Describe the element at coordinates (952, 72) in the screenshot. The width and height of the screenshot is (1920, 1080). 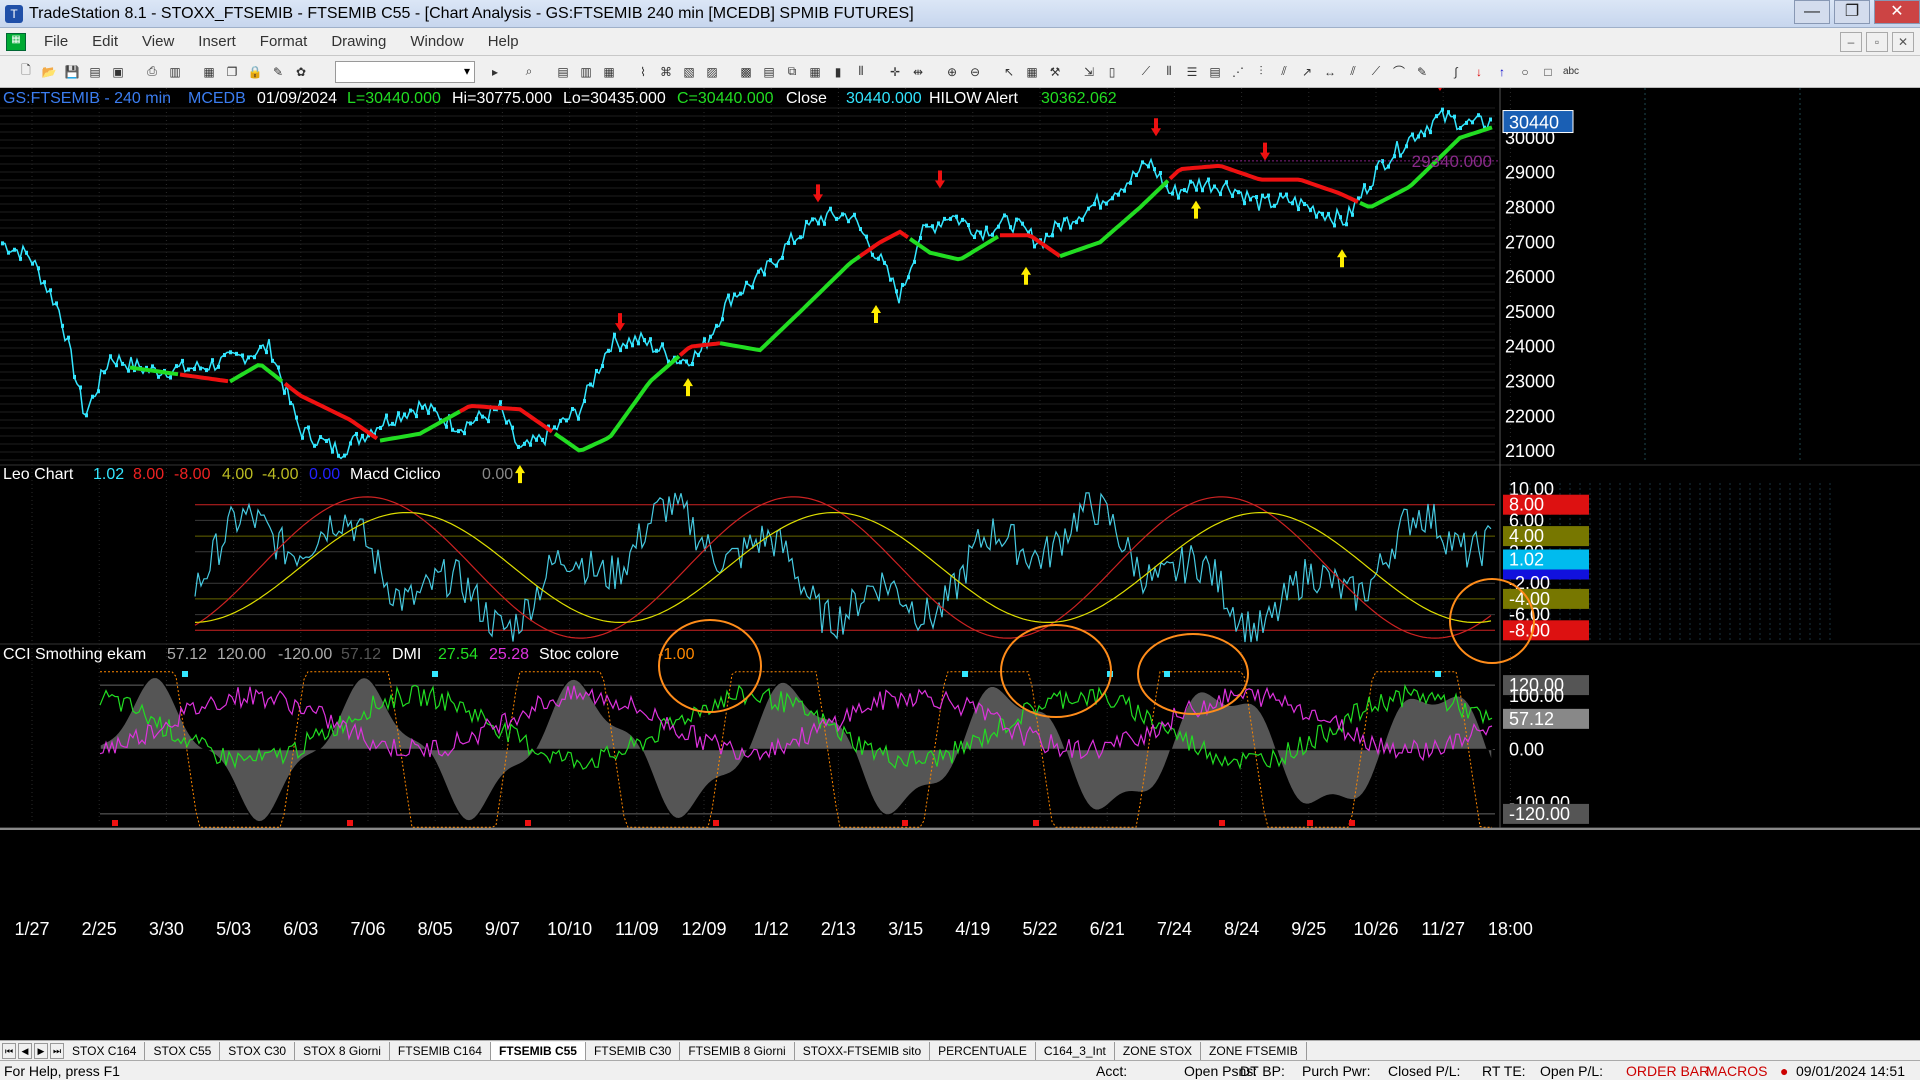
I see `zoom-in-icon: ⊕` at that location.